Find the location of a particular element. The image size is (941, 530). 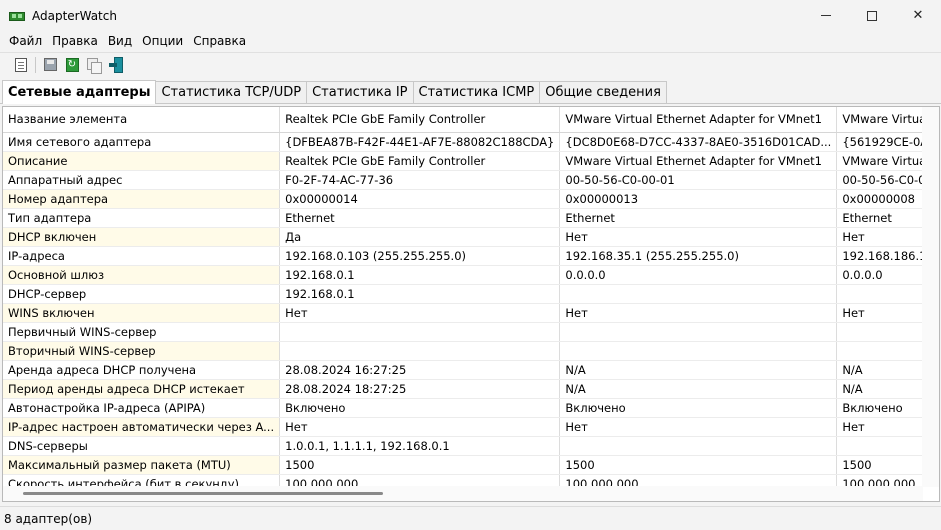

value-cell: Да is located at coordinates (420, 237).